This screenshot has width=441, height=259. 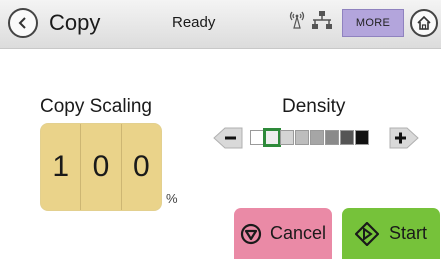 What do you see at coordinates (75, 22) in the screenshot?
I see `page-title: Copy` at bounding box center [75, 22].